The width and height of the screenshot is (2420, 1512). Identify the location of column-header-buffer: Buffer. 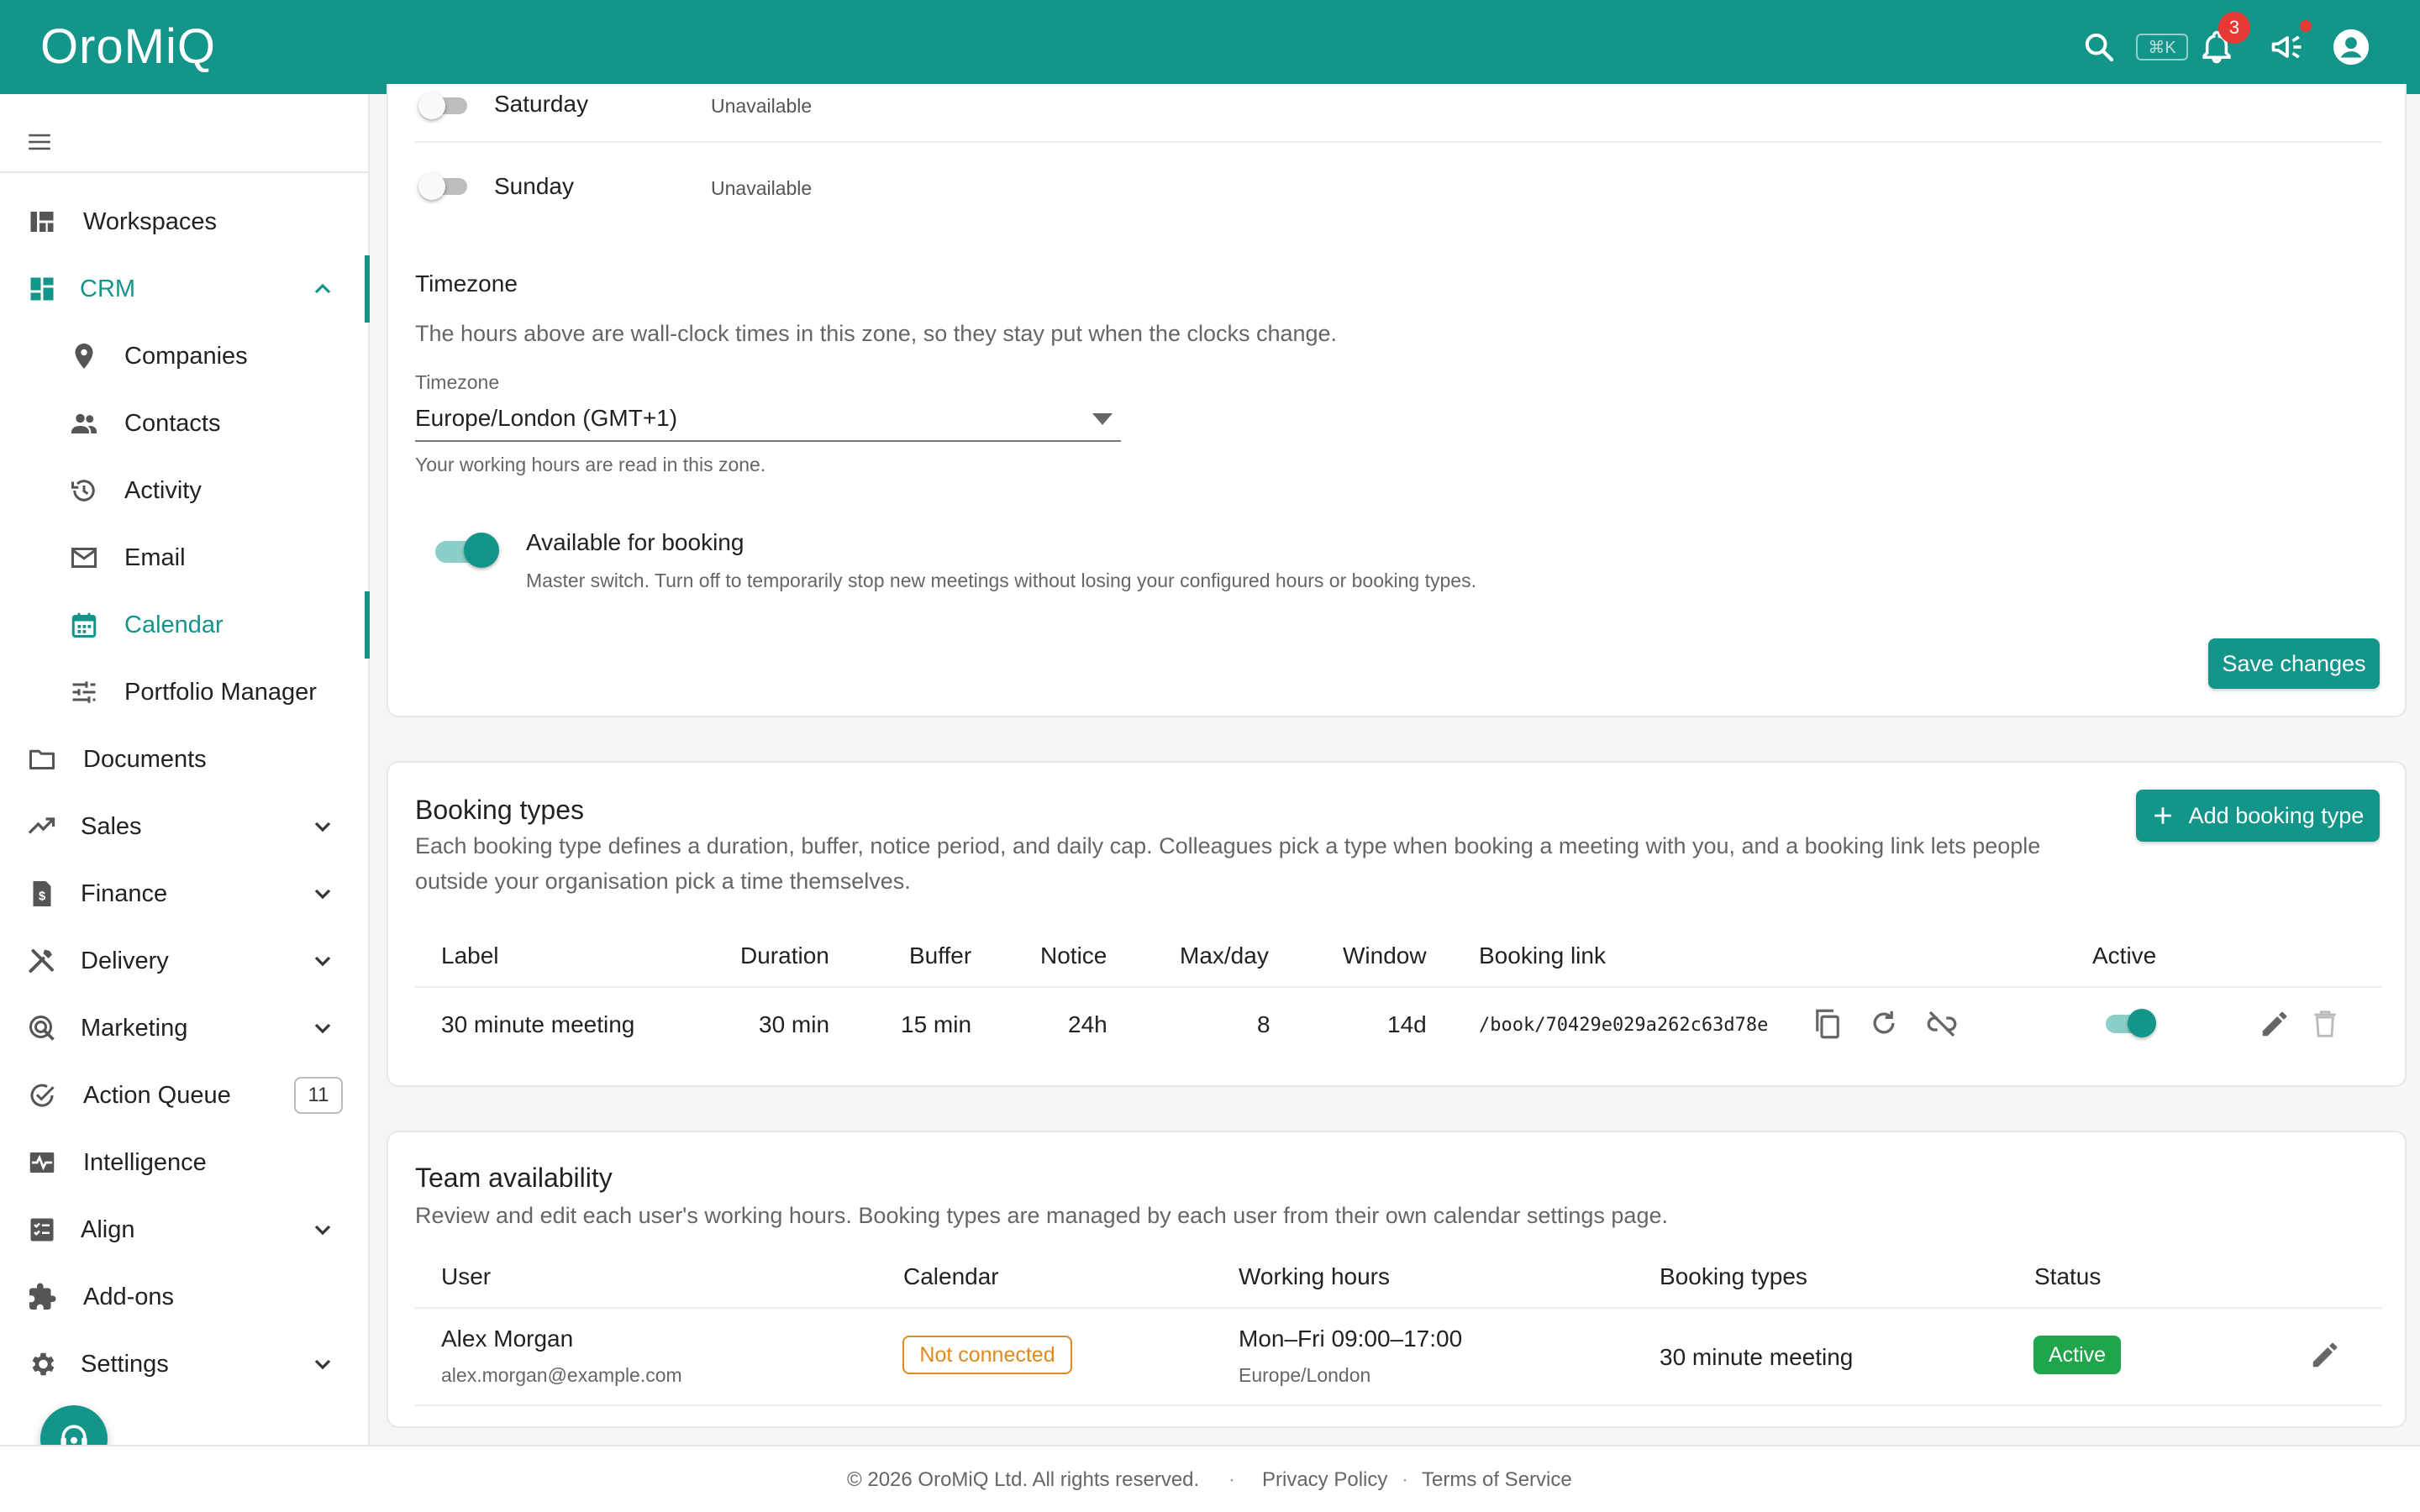
(940, 955).